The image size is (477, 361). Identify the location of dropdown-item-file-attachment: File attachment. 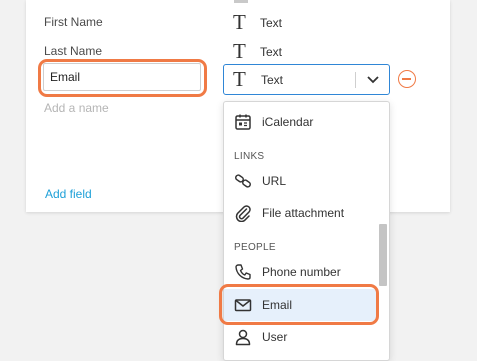
(300, 213).